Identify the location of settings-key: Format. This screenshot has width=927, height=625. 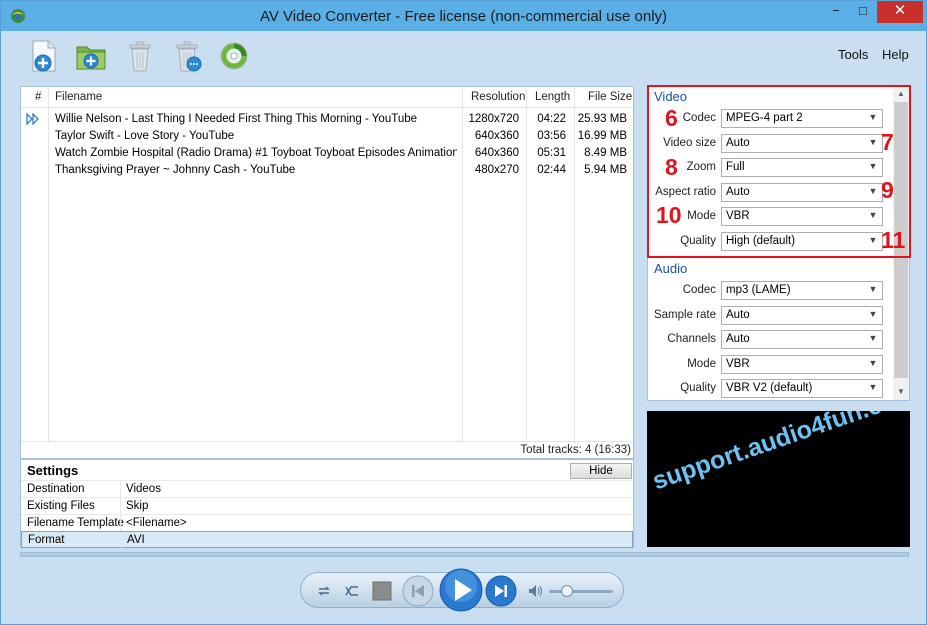
(46, 540).